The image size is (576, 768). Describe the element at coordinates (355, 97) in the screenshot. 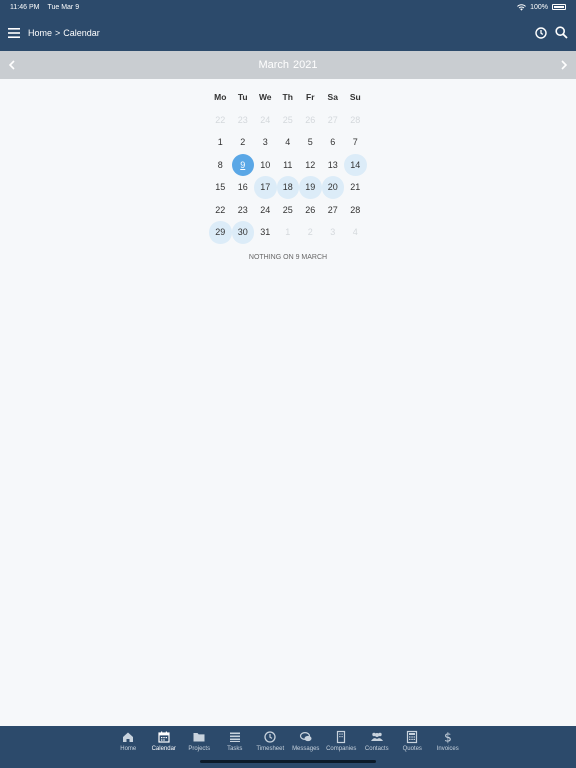

I see `weekday-header: Su` at that location.